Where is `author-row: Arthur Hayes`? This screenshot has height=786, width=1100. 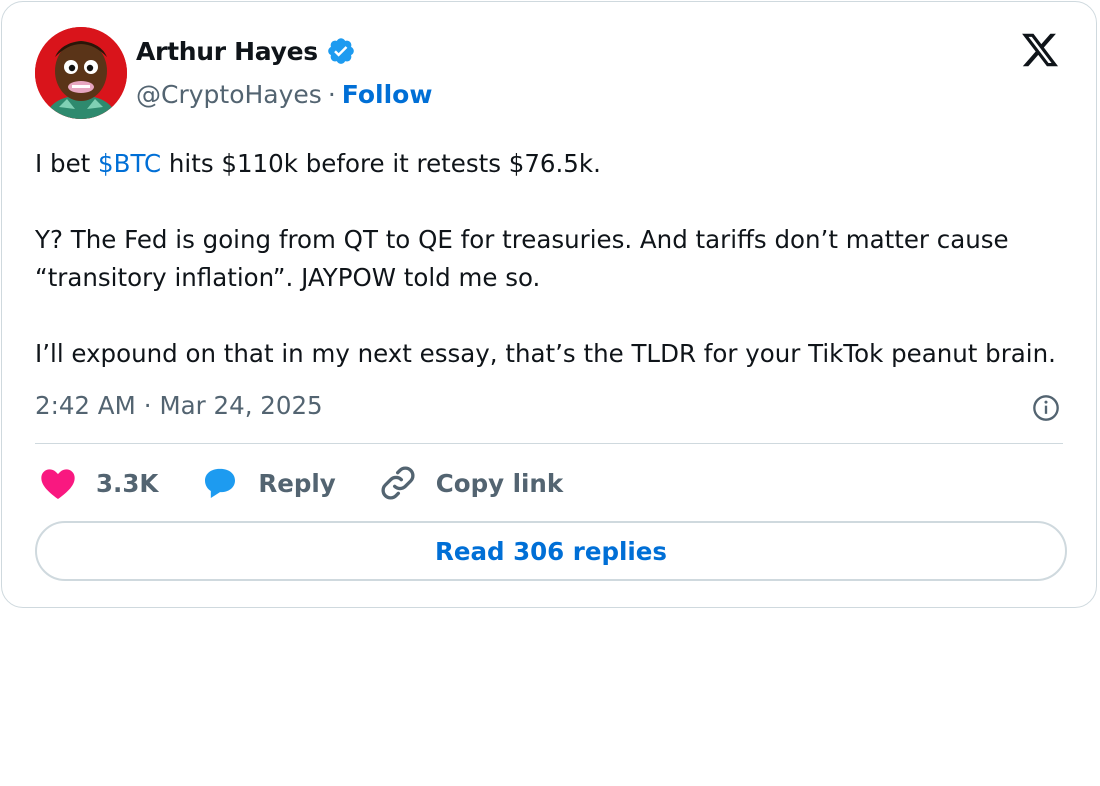
author-row: Arthur Hayes is located at coordinates (246, 51).